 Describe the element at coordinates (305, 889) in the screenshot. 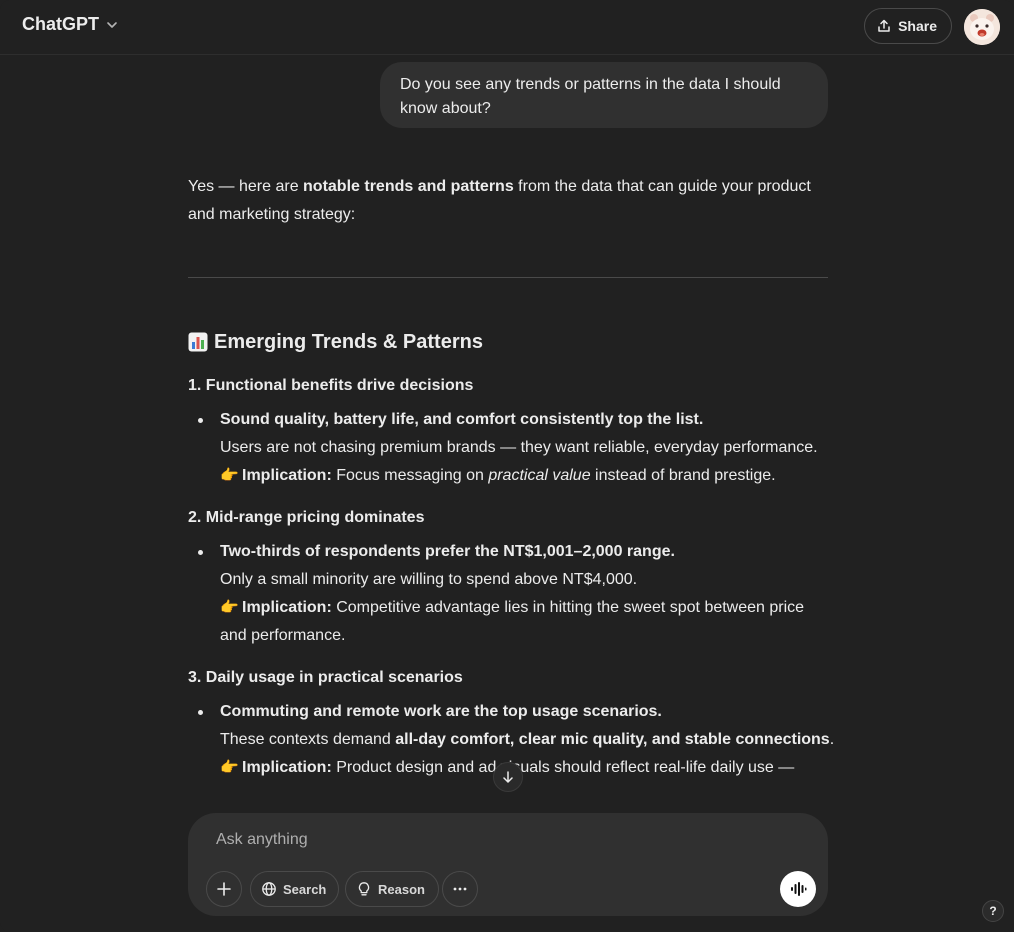

I see `search-label: Search` at that location.